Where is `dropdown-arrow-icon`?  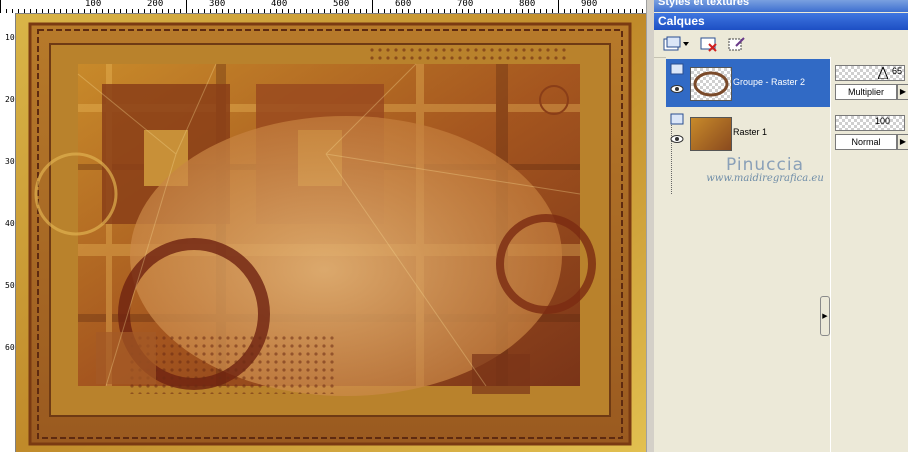
dropdown-arrow-icon is located at coordinates (686, 44).